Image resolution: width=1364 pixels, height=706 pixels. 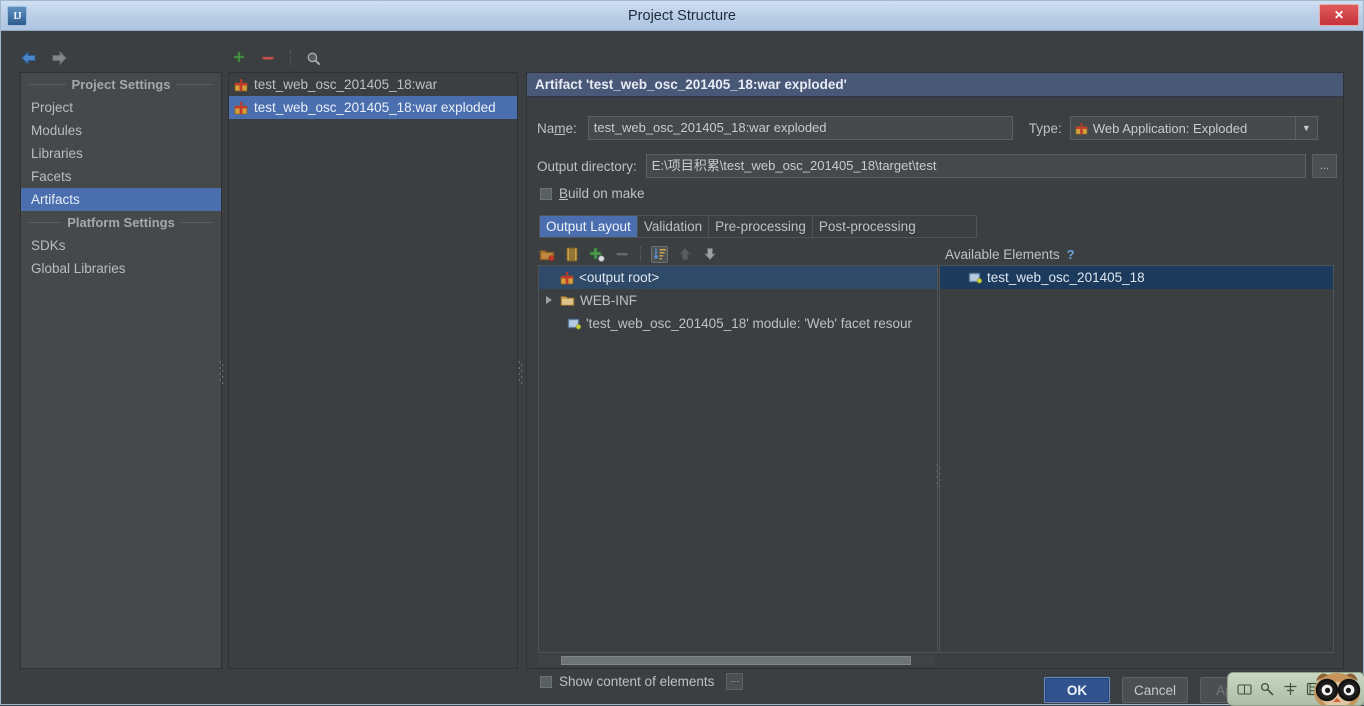 What do you see at coordinates (121, 199) in the screenshot?
I see `sidebar-item-artifacts: Artifacts` at bounding box center [121, 199].